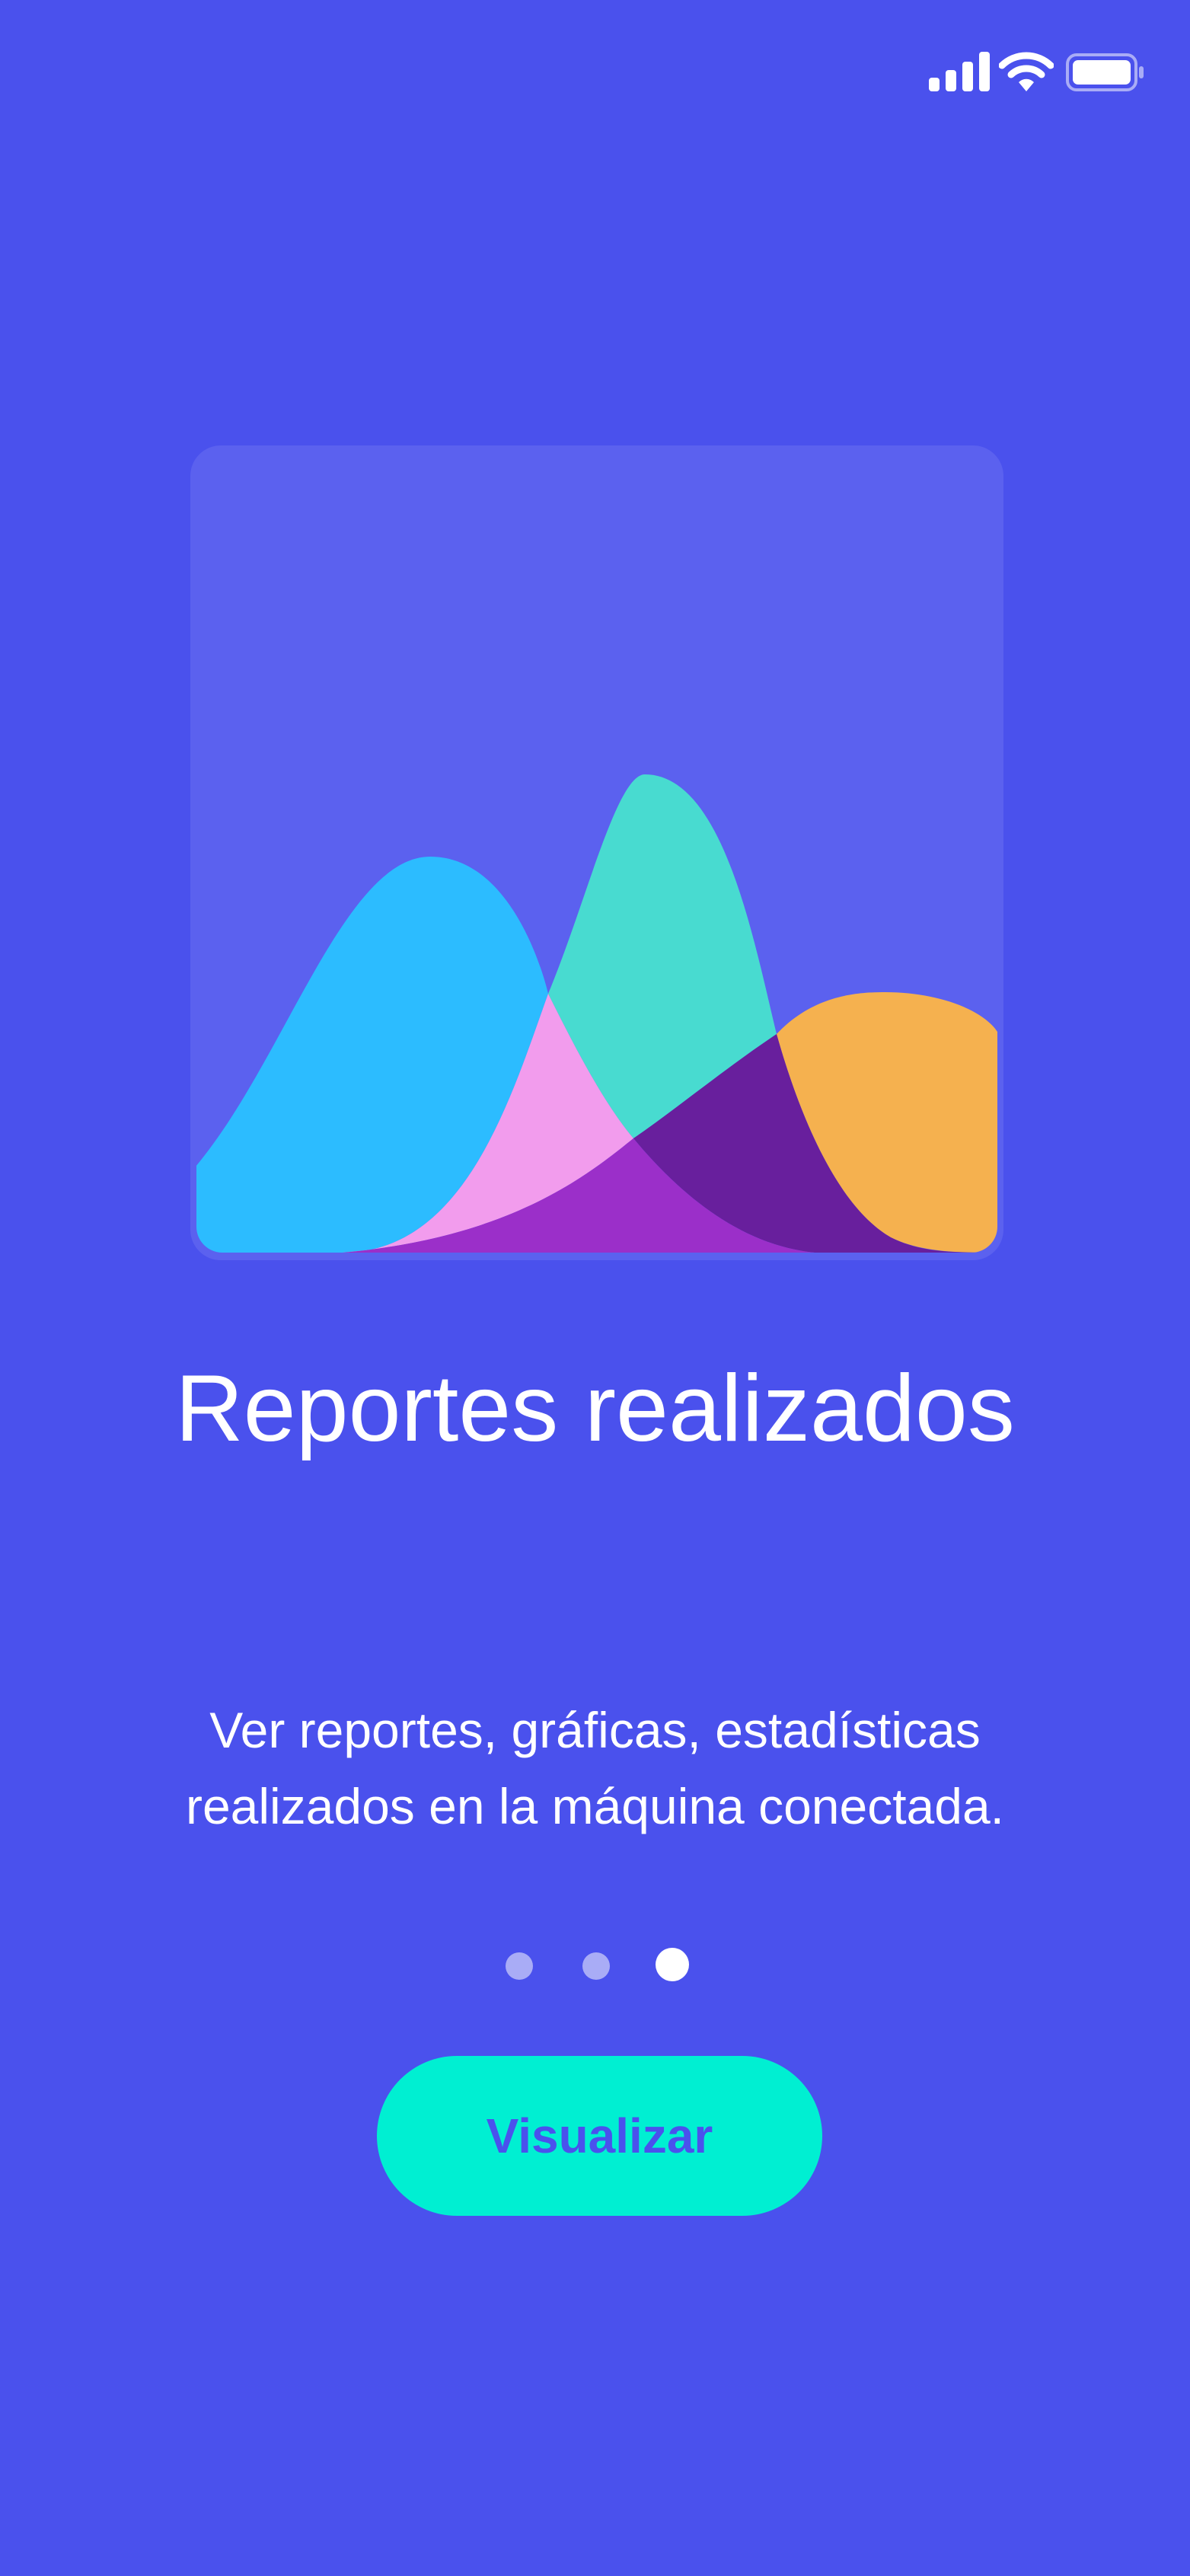  Describe the element at coordinates (595, 76) in the screenshot. I see `status-bar` at that location.